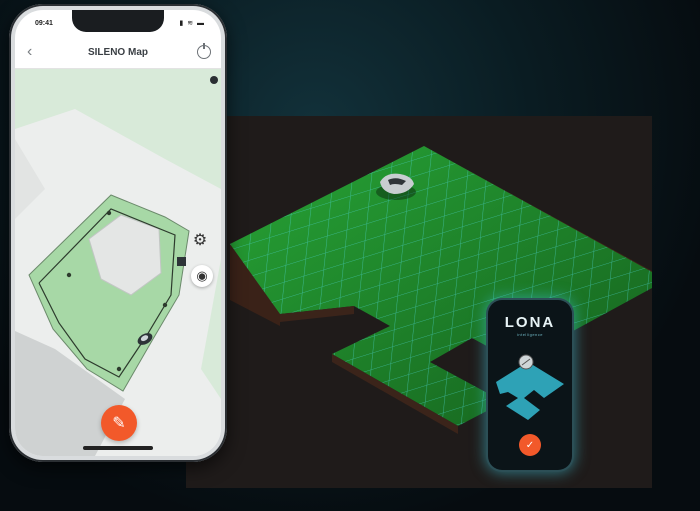  What do you see at coordinates (214, 80) in the screenshot?
I see `status-dot` at bounding box center [214, 80].